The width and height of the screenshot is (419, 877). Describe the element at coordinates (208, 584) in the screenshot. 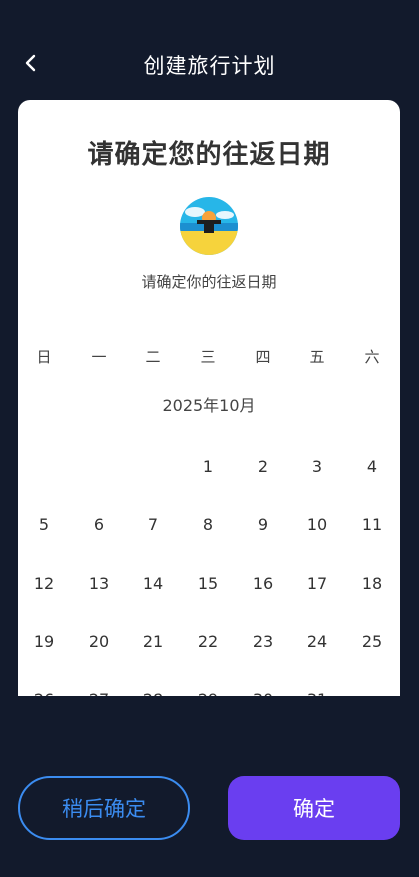

I see `calendar-day: 15` at that location.